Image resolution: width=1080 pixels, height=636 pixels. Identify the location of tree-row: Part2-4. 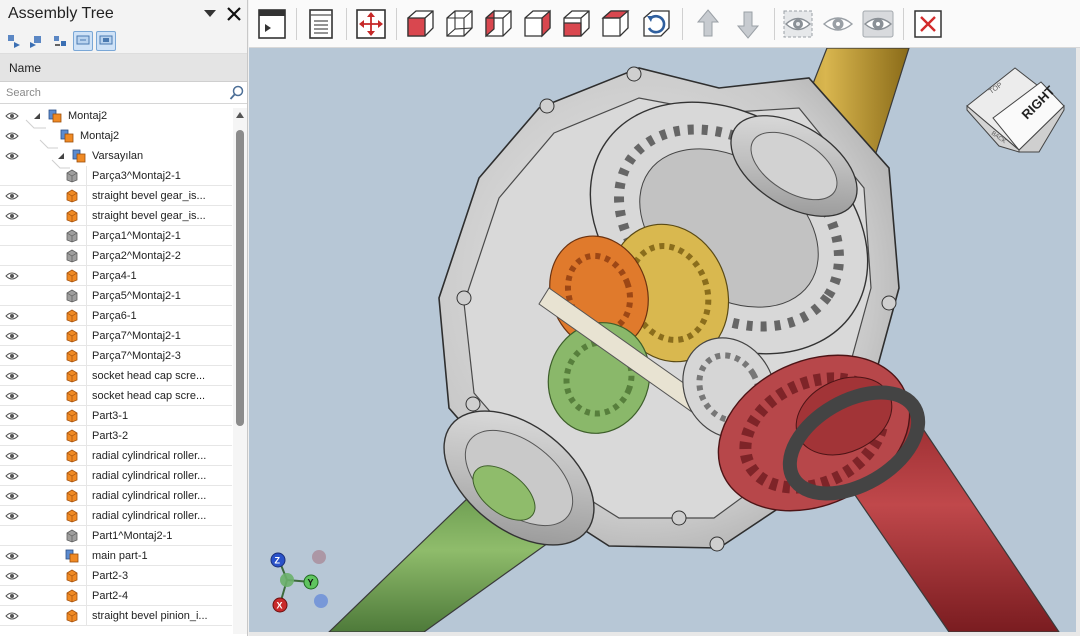
(116, 596).